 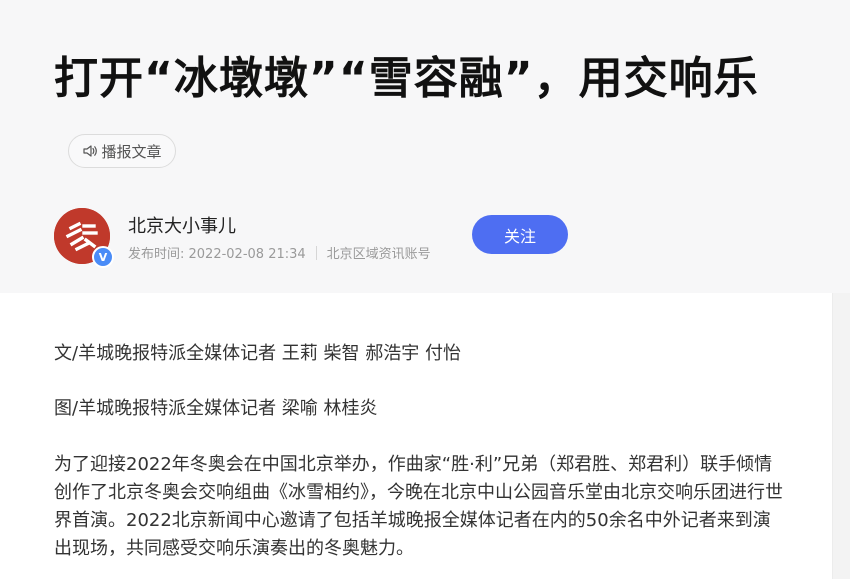 I want to click on right-sidebar, so click(x=841, y=436).